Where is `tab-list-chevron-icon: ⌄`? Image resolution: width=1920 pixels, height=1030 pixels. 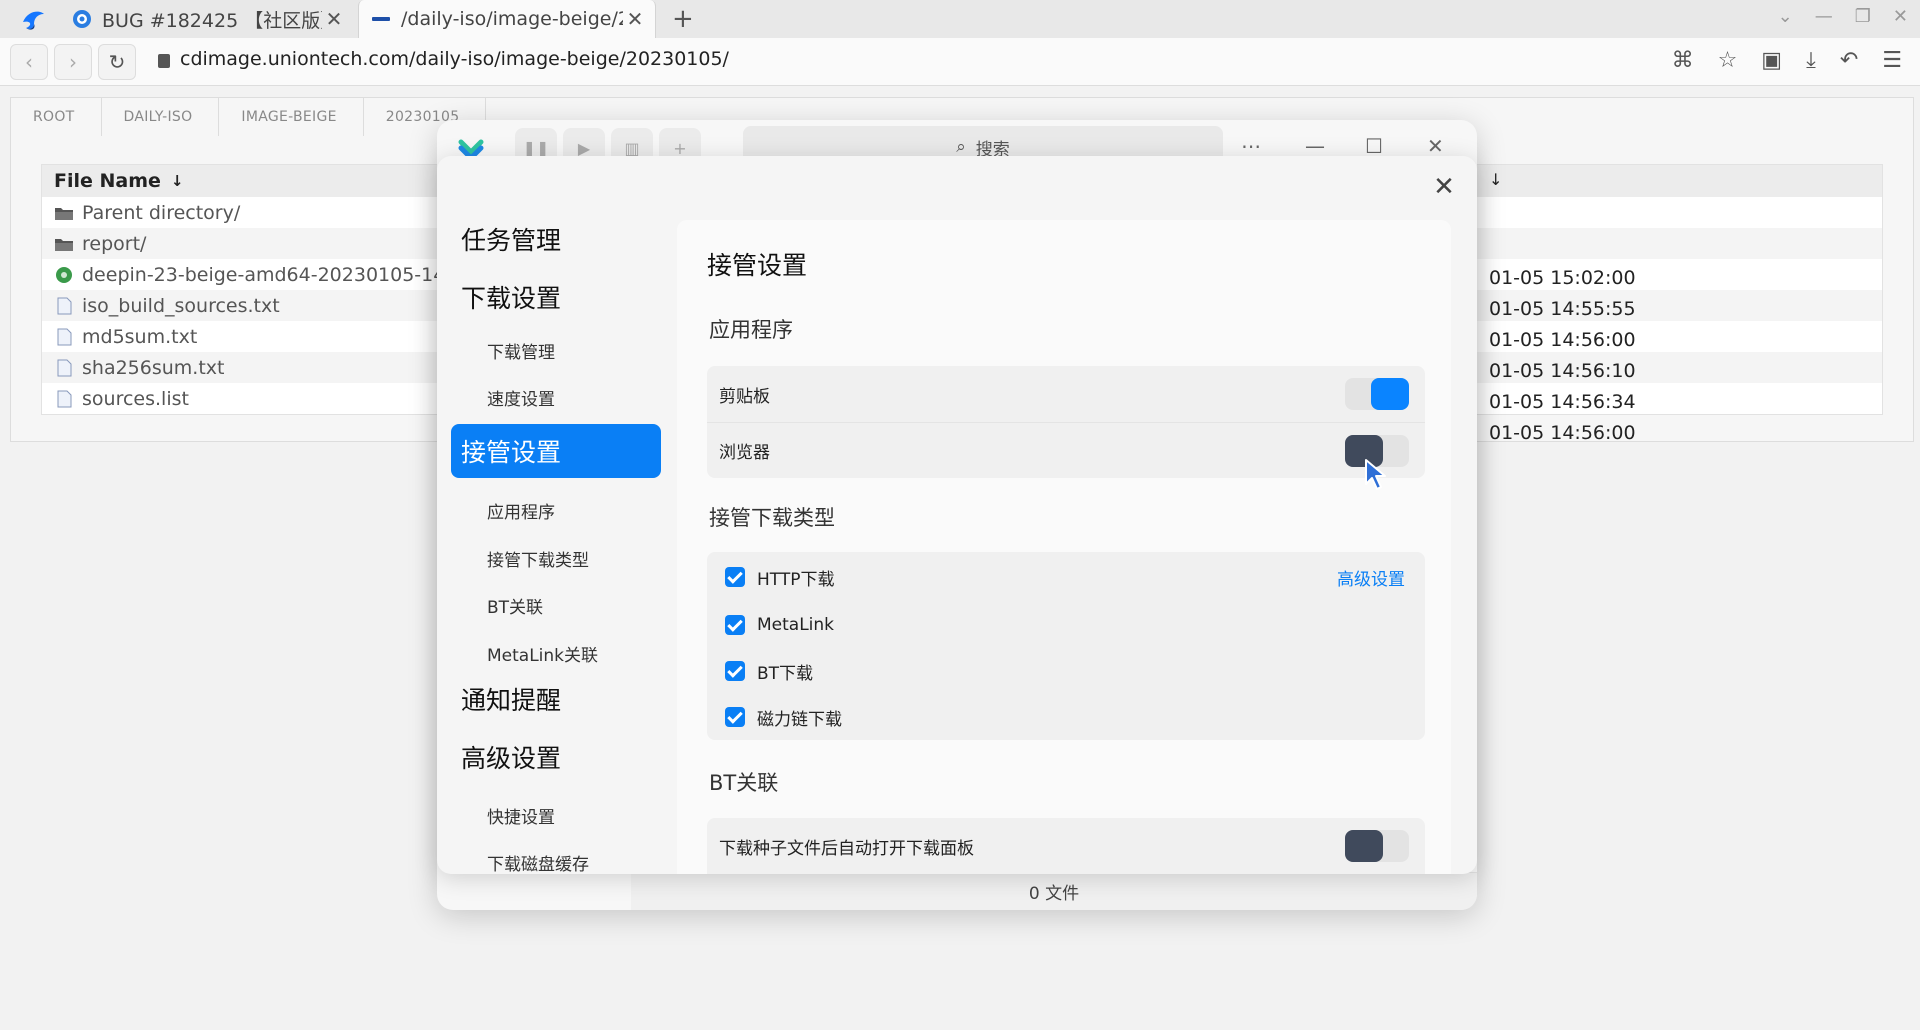 tab-list-chevron-icon: ⌄ is located at coordinates (1785, 16).